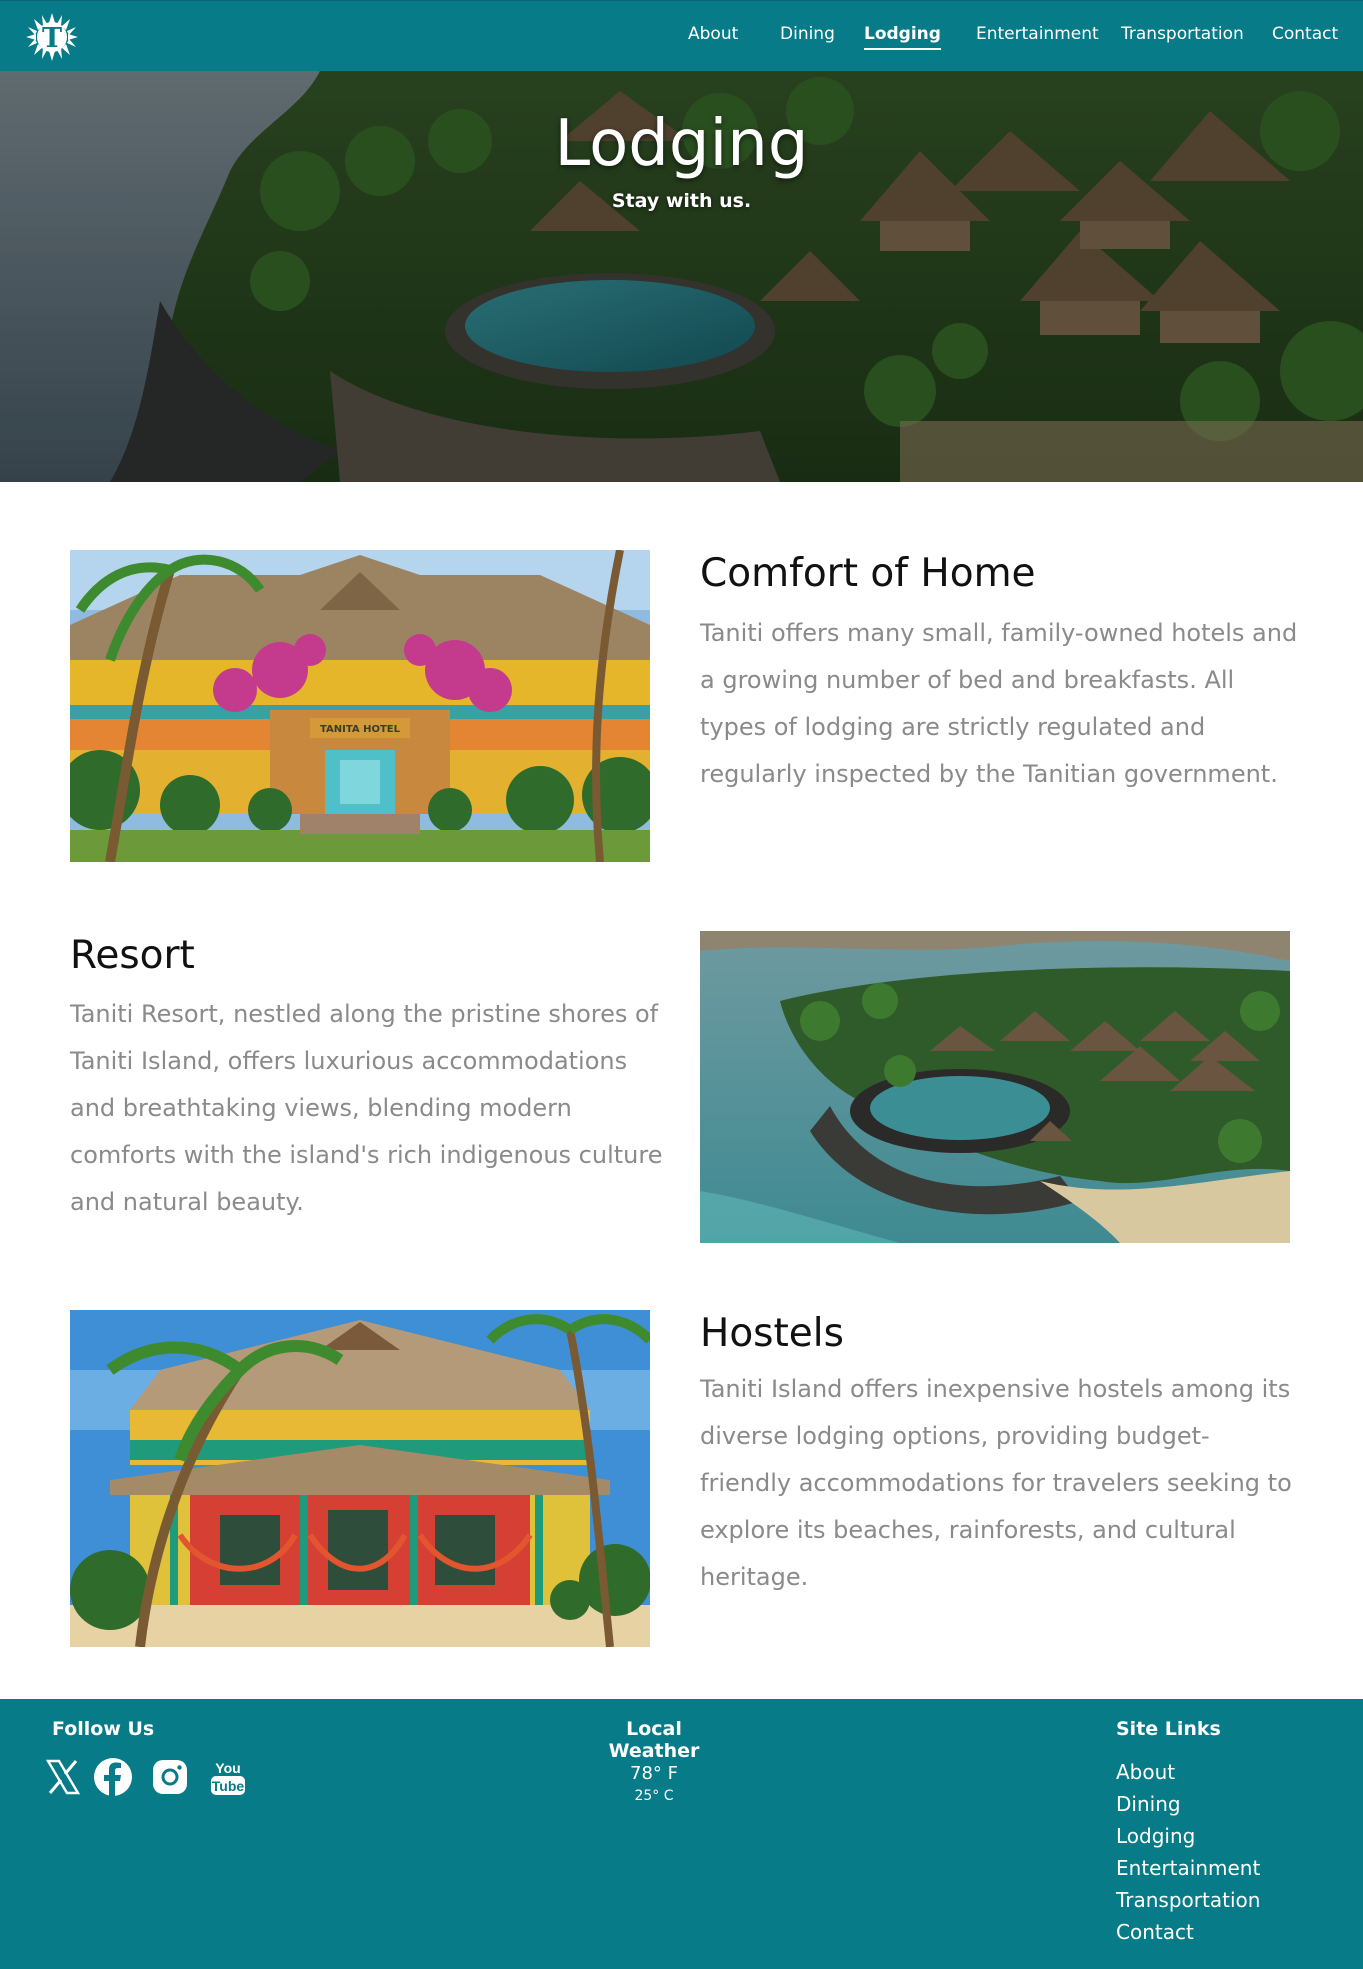 The height and width of the screenshot is (1969, 1363). What do you see at coordinates (807, 34) in the screenshot?
I see `nav-dining: Dining` at bounding box center [807, 34].